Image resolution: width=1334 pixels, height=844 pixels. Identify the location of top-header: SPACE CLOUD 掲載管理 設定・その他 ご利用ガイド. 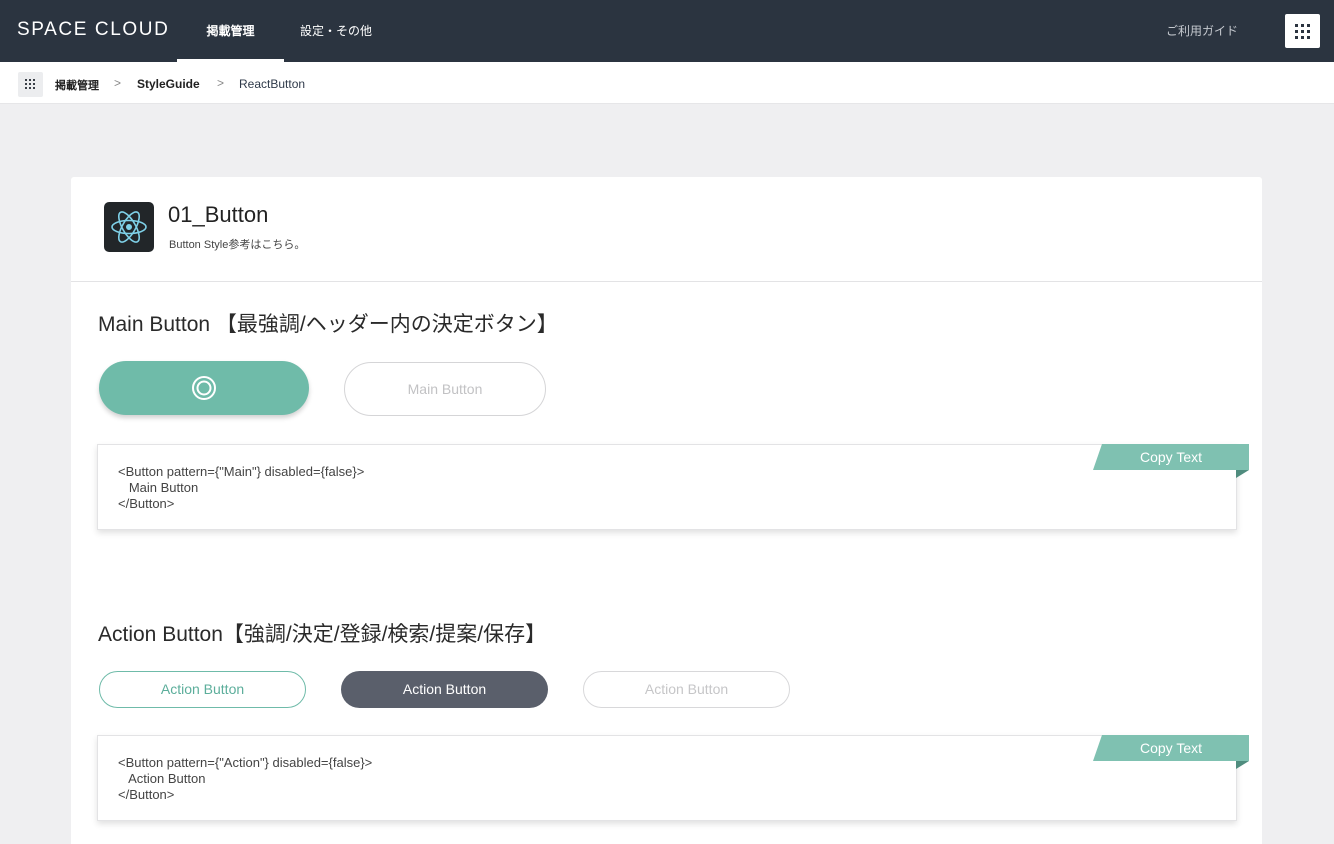
(667, 31).